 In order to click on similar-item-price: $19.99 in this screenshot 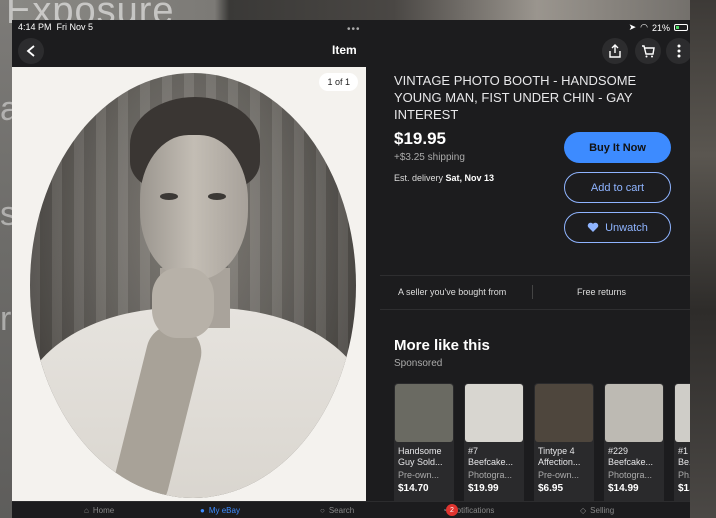, I will do `click(483, 488)`.